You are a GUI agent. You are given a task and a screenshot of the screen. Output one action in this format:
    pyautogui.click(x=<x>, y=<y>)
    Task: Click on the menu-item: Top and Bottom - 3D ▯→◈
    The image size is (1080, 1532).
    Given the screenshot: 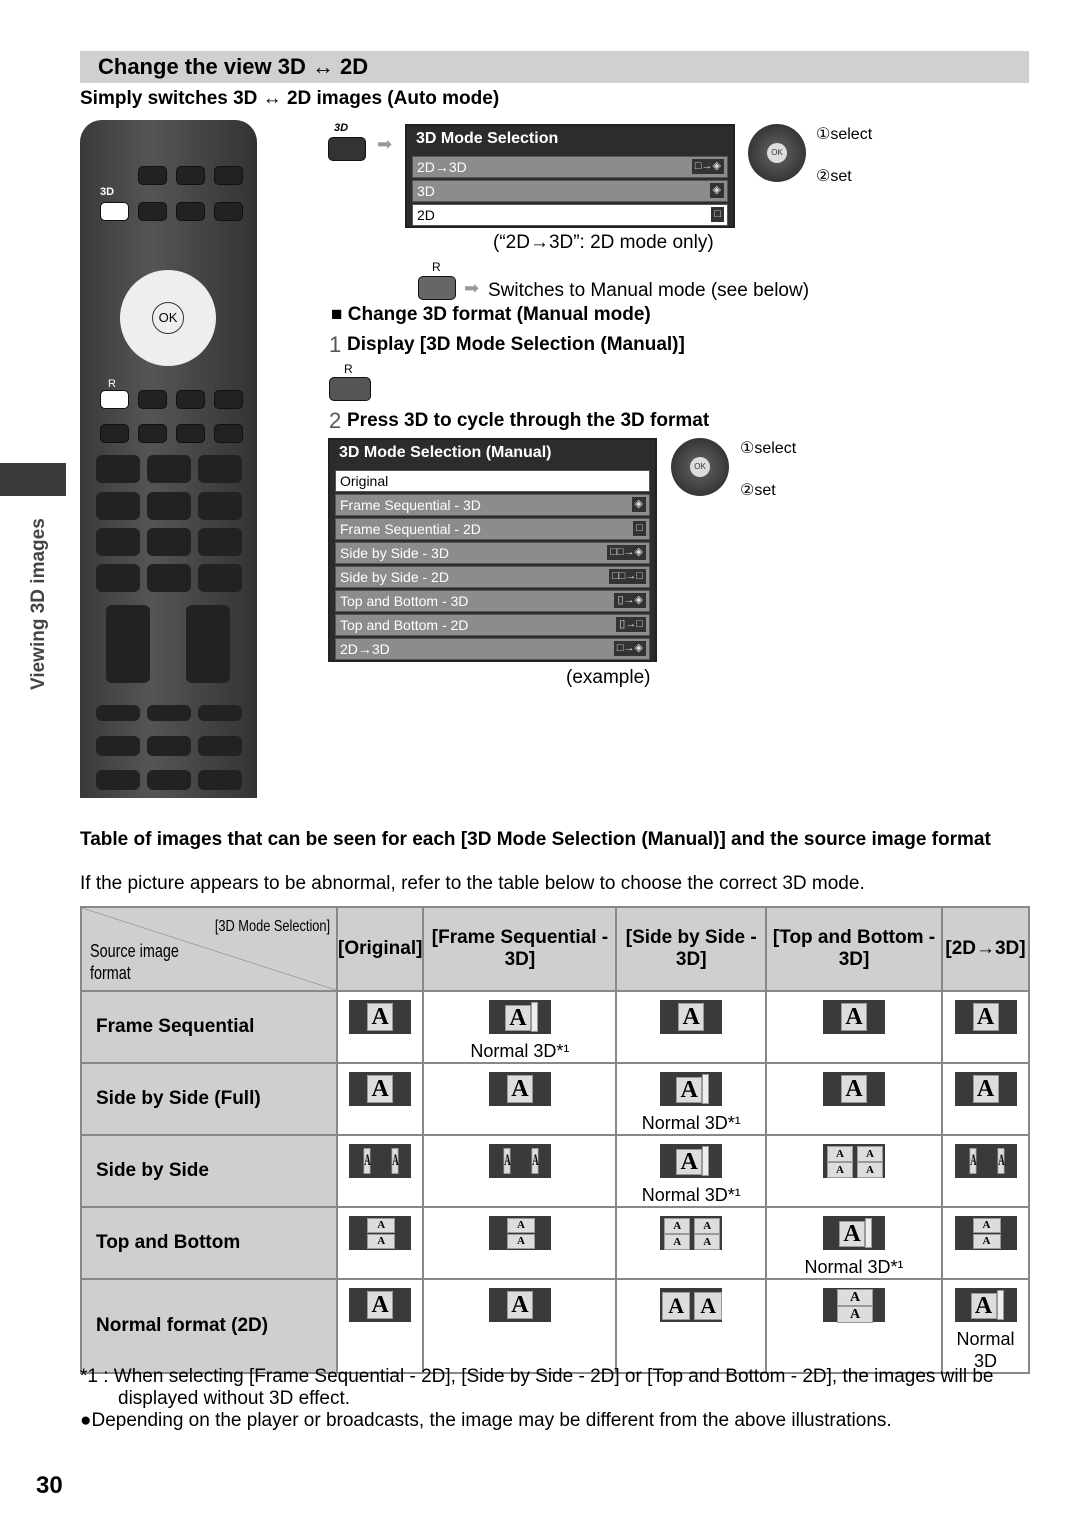 What is the action you would take?
    pyautogui.click(x=492, y=601)
    